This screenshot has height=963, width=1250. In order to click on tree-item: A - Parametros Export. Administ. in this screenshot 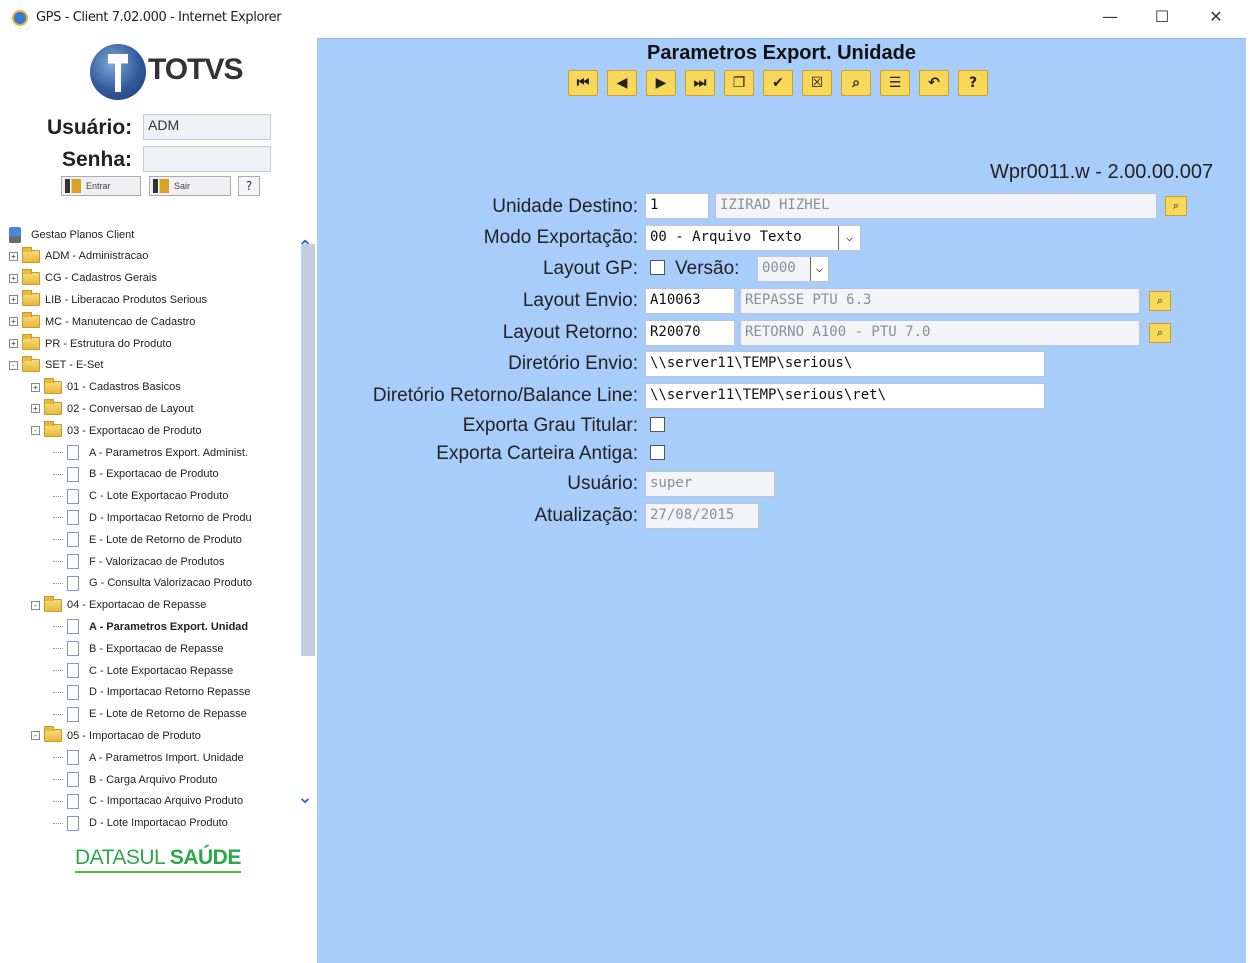, I will do `click(150, 452)`.